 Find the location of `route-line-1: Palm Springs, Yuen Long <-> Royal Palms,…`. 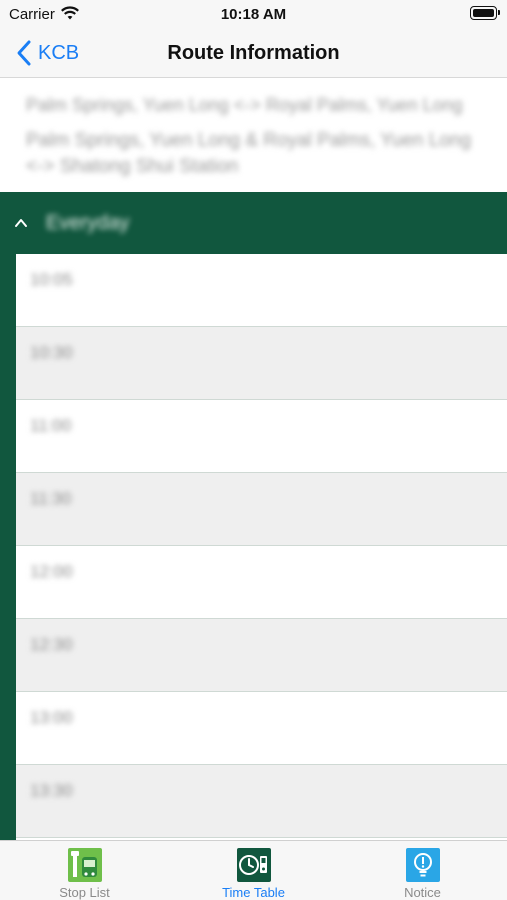

route-line-1: Palm Springs, Yuen Long <-> Royal Palms,… is located at coordinates (244, 105).